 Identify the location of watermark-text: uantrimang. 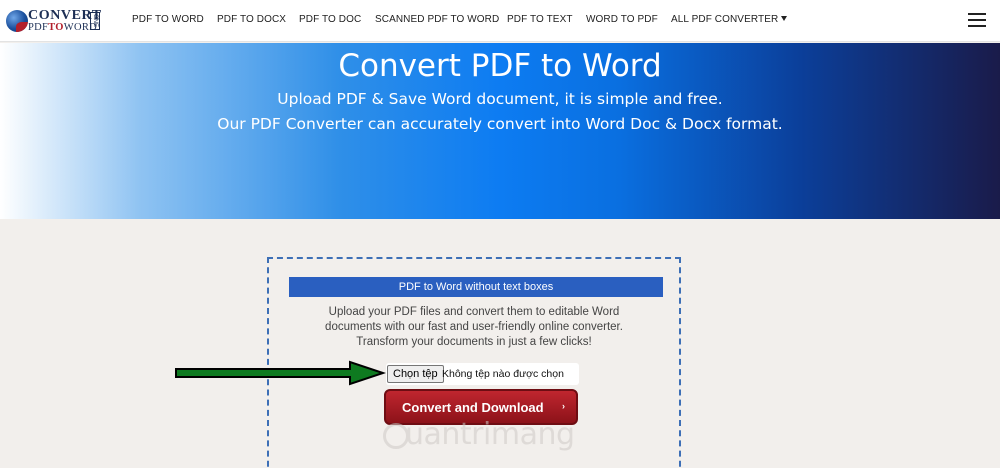
(490, 434).